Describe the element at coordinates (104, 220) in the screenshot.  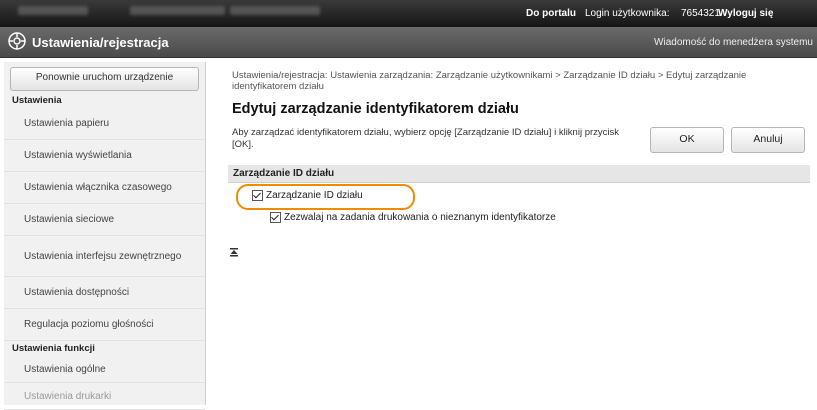
I see `sidebar-item-network: Ustawienia sieciowe` at that location.